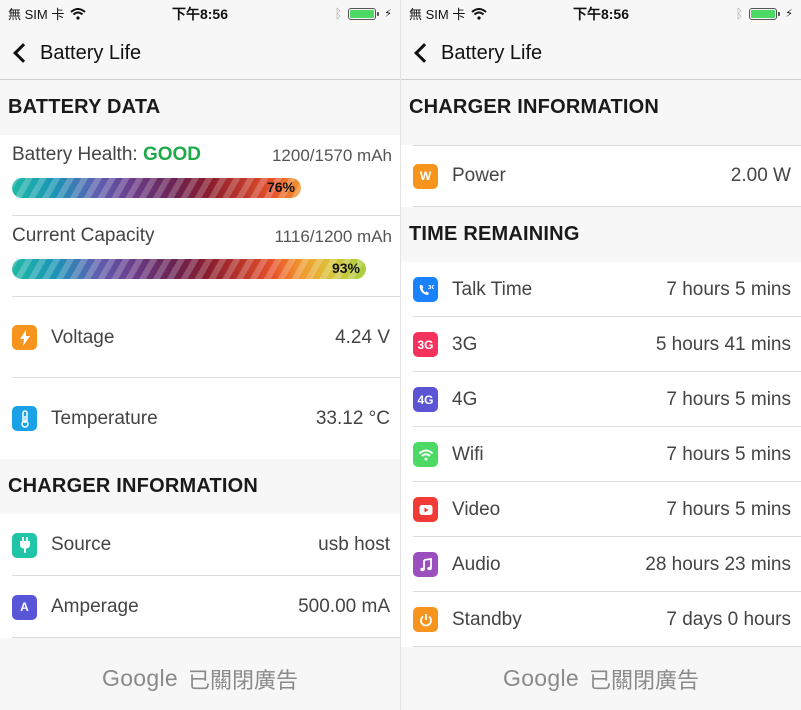 This screenshot has height=710, width=801. What do you see at coordinates (479, 175) in the screenshot?
I see `power-label: Power` at bounding box center [479, 175].